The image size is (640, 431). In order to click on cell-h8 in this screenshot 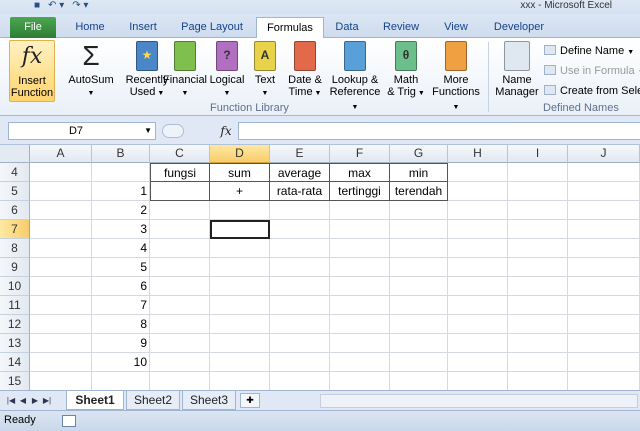, I will do `click(478, 248)`.